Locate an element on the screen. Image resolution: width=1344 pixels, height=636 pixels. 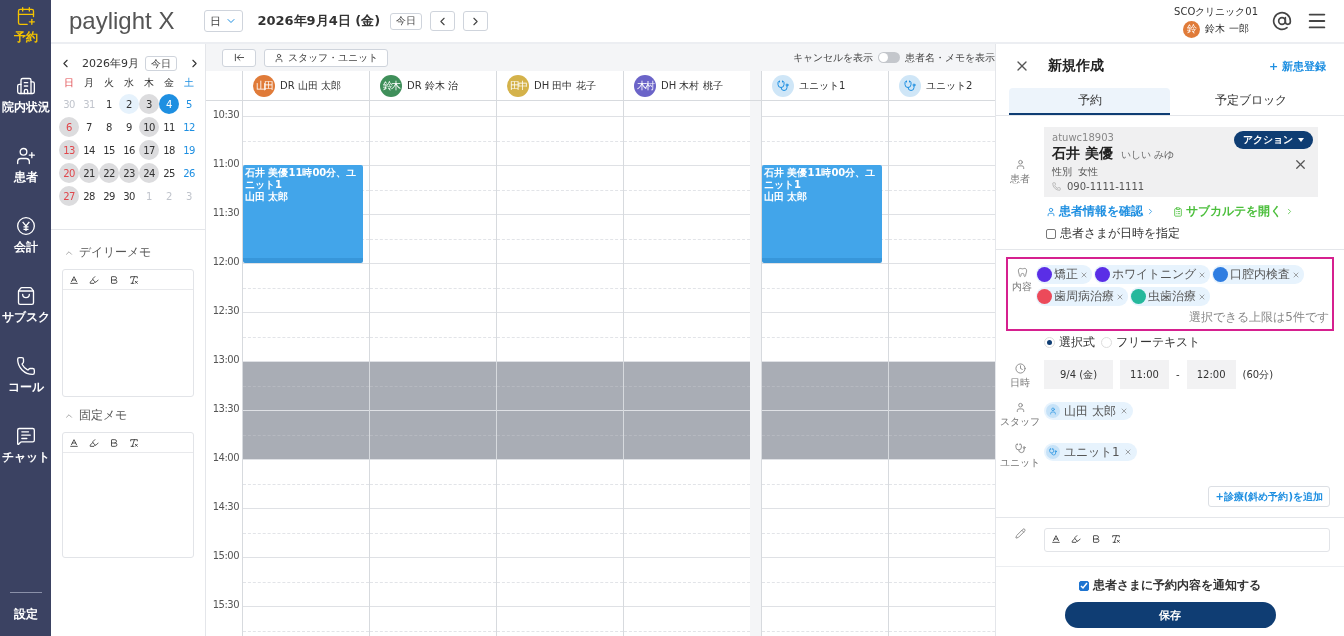
collapse-button is located at coordinates (239, 57).